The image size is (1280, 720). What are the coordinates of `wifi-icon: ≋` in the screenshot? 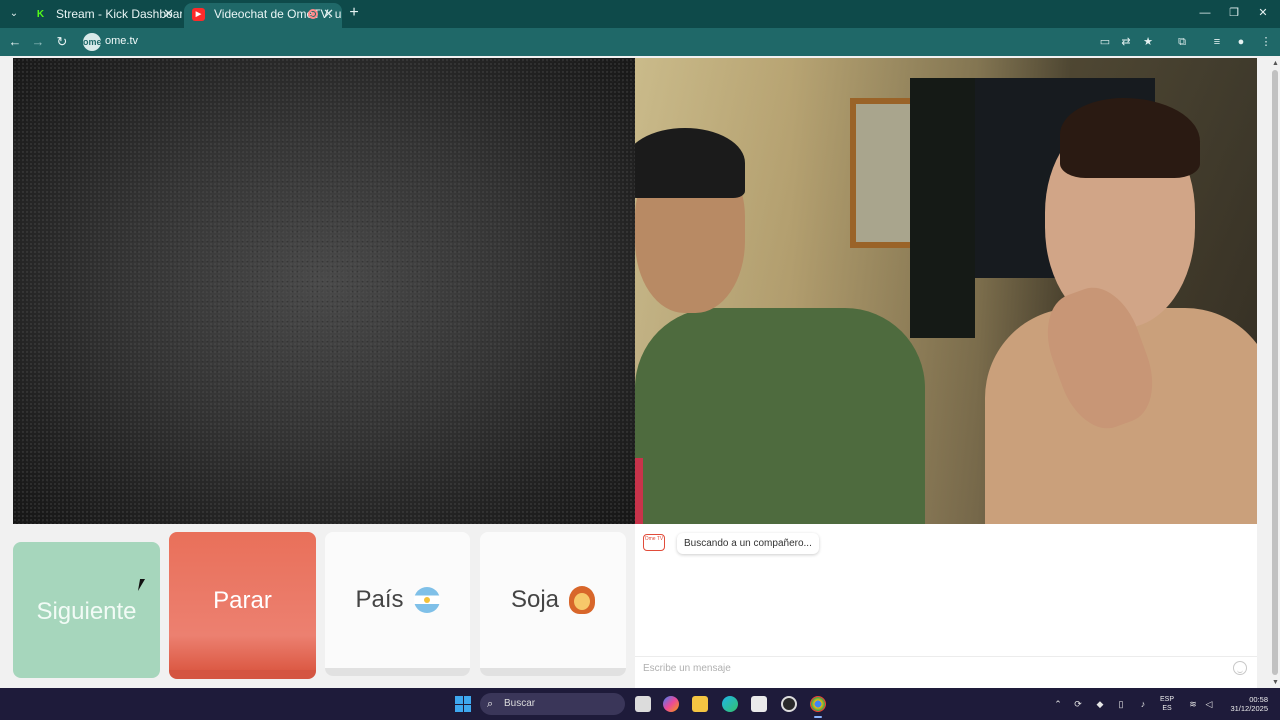 It's located at (1193, 704).